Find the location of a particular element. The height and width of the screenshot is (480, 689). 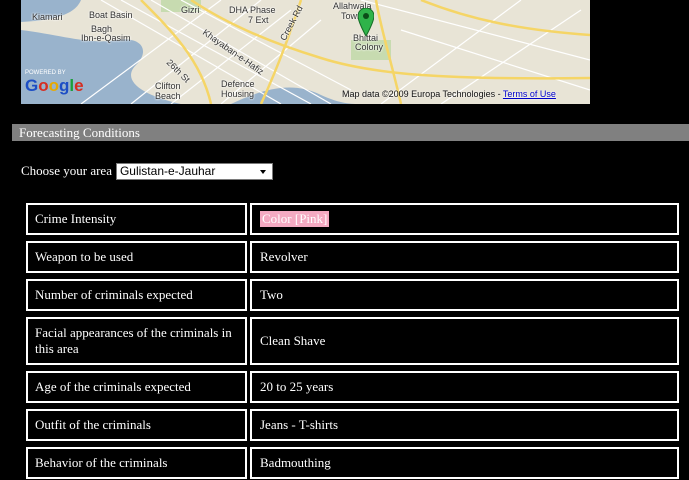

condition-label: Behavior of the criminals is located at coordinates (136, 463).